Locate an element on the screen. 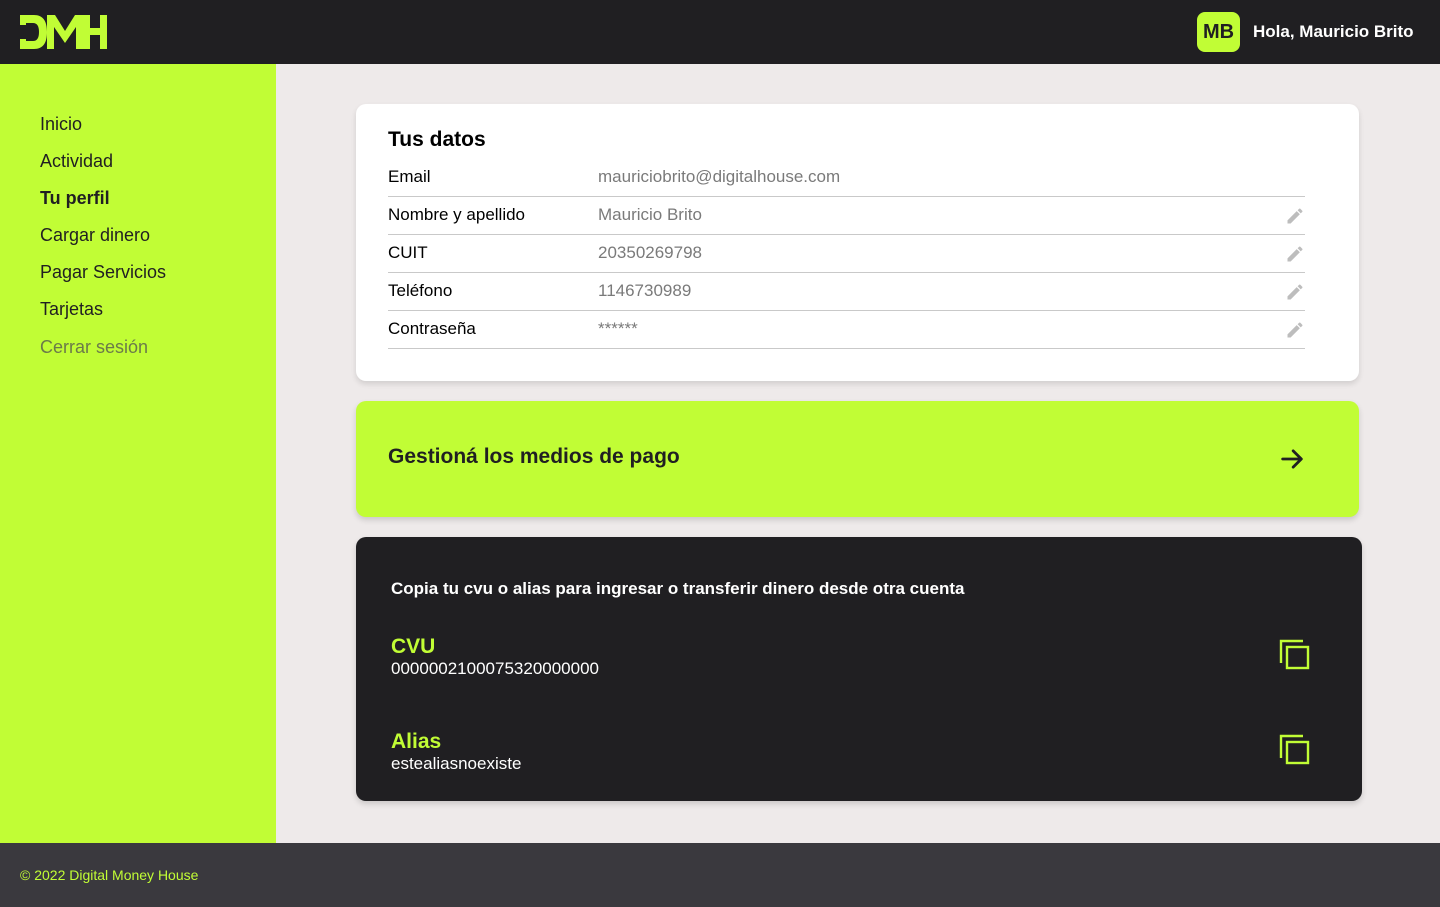 This screenshot has width=1440, height=907. alias-value: estealiasnoexiste is located at coordinates (456, 763).